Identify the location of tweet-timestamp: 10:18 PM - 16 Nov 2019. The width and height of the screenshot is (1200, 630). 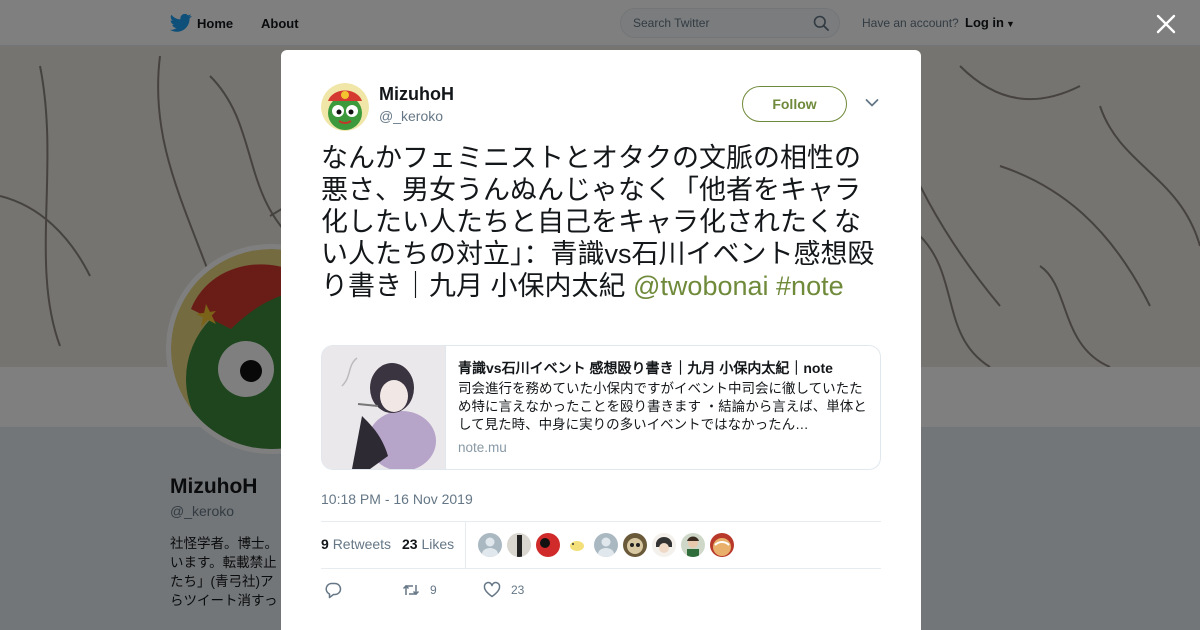
(397, 499).